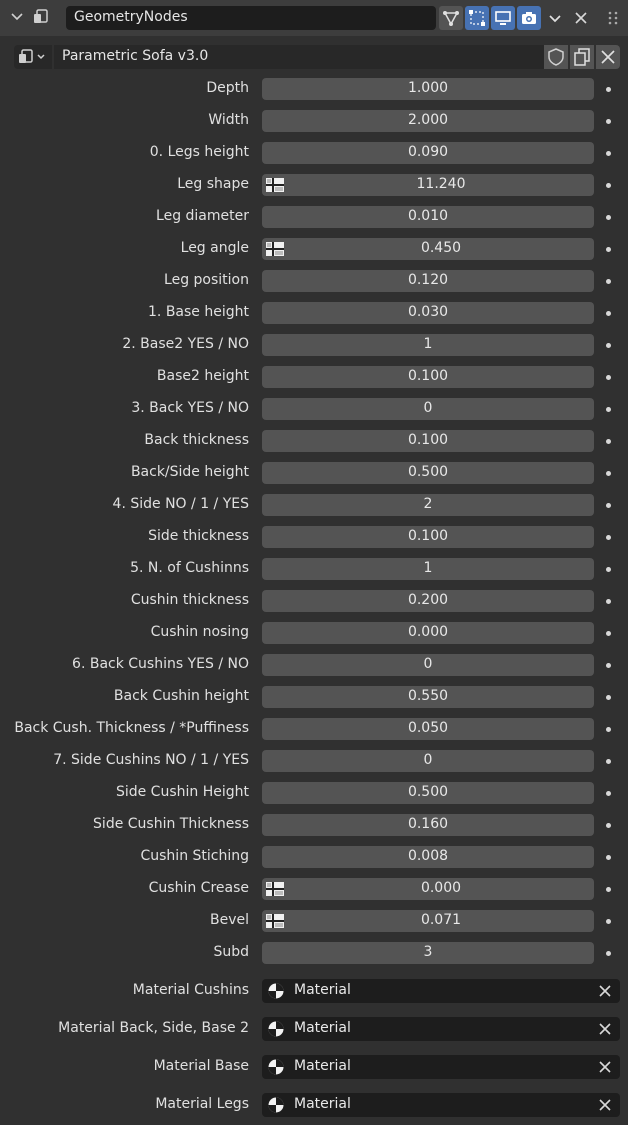  I want to click on input-label: 0. Legs height, so click(199, 152).